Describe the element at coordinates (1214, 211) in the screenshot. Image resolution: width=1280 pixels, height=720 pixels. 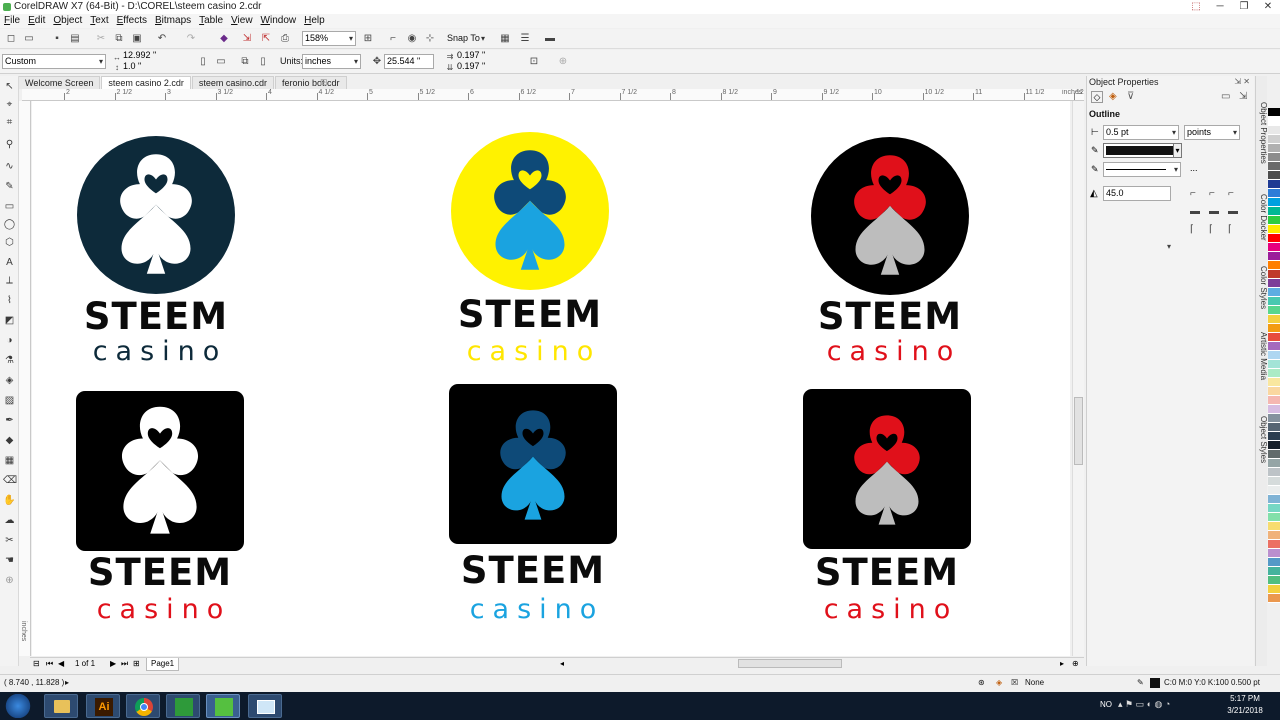
I see `round-cap-icon: ▬` at that location.